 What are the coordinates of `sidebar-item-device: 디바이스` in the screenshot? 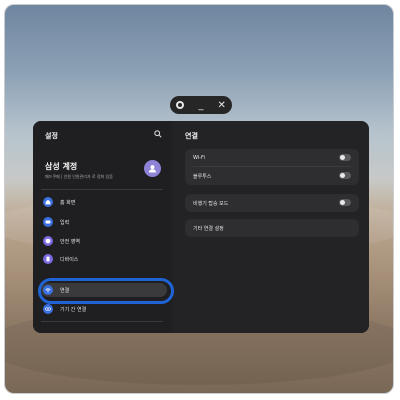 It's located at (104, 259).